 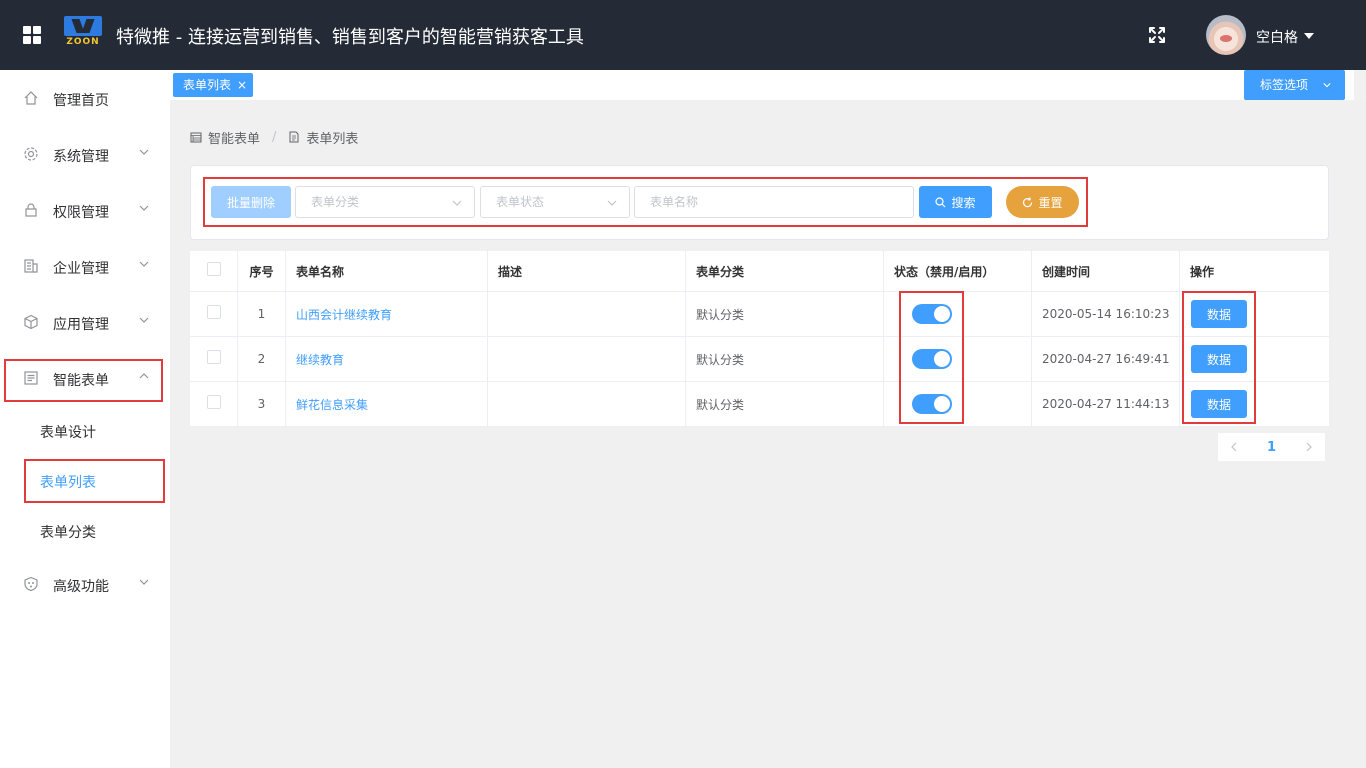 I want to click on user-dropdown-caret-icon, so click(x=1309, y=36).